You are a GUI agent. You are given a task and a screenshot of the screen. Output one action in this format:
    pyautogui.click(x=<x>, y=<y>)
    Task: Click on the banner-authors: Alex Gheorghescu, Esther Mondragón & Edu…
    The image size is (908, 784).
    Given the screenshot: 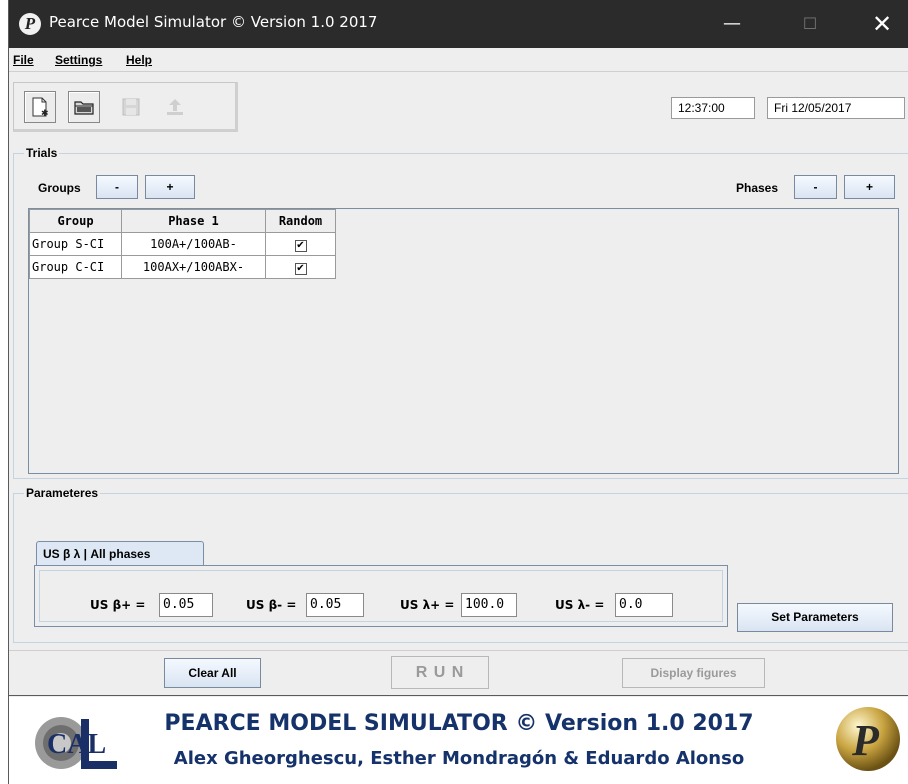 What is the action you would take?
    pyautogui.click(x=459, y=758)
    